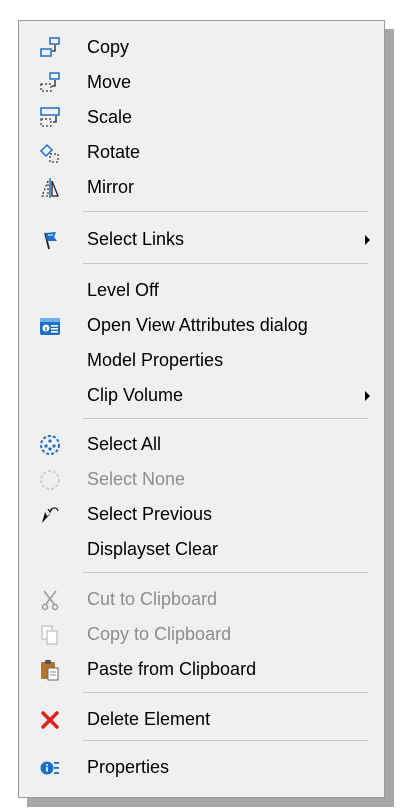 Image resolution: width=407 pixels, height=810 pixels. I want to click on mirror-element-icon, so click(50, 188).